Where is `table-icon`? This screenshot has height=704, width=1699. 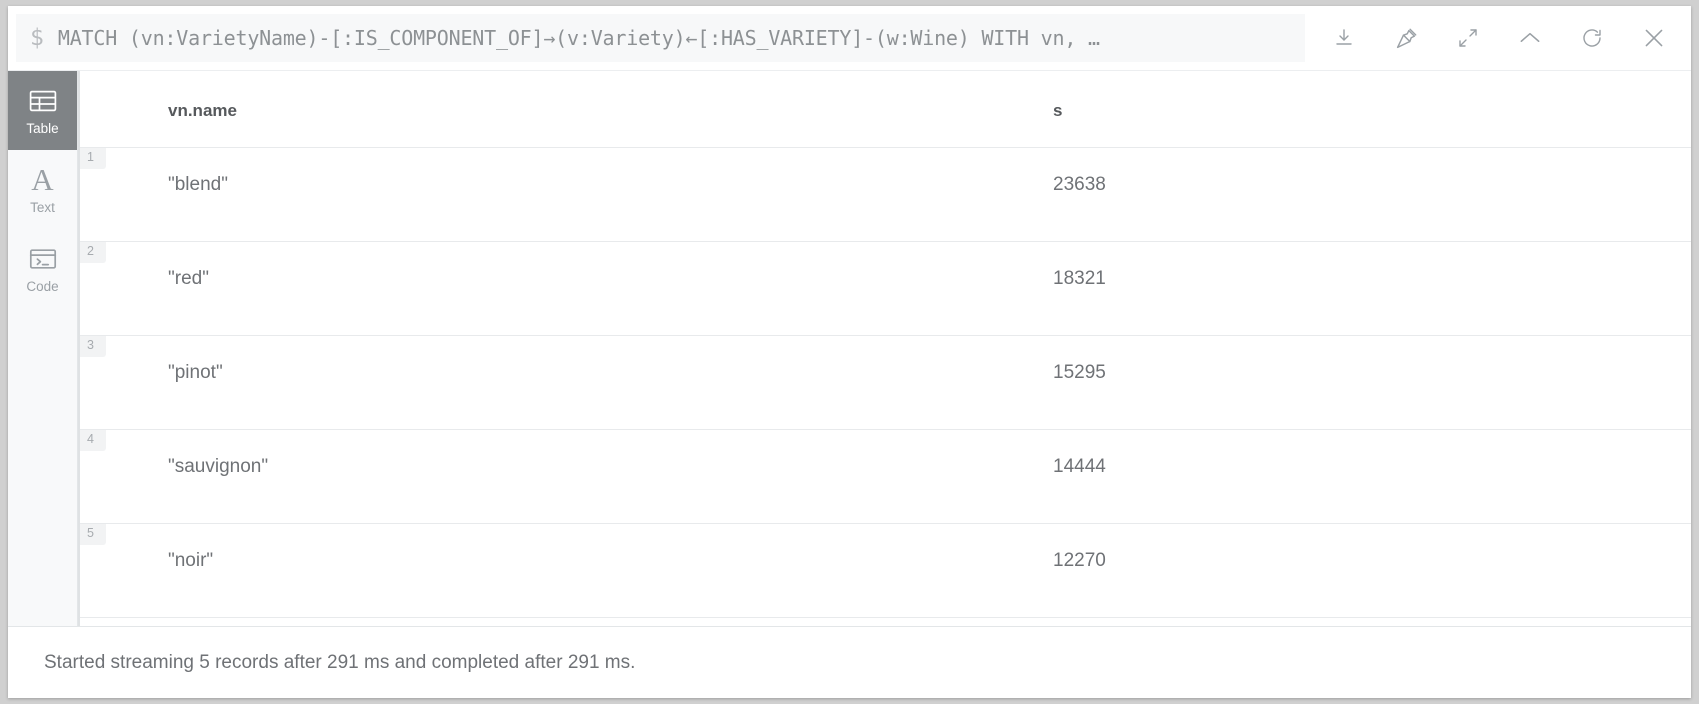
table-icon is located at coordinates (43, 101).